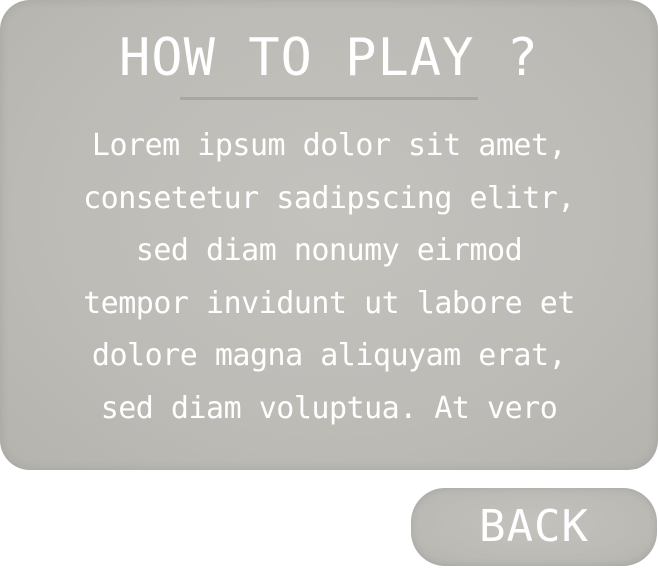  Describe the element at coordinates (329, 250) in the screenshot. I see `instructions-line: sed diam nonumy eirmod` at that location.